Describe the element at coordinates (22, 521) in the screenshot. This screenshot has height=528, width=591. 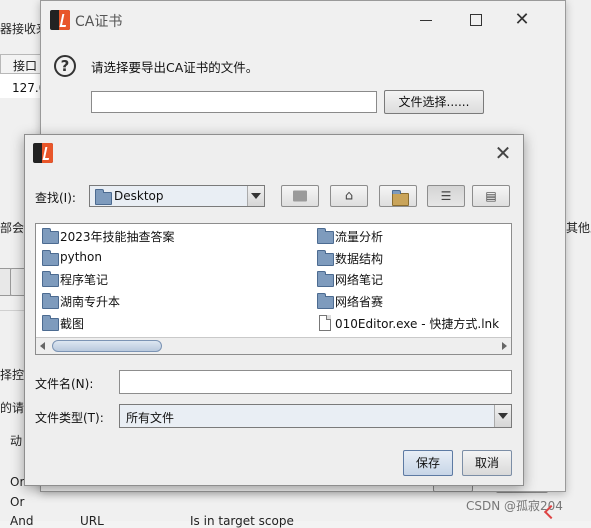
I see `background-text-fragment: And` at that location.